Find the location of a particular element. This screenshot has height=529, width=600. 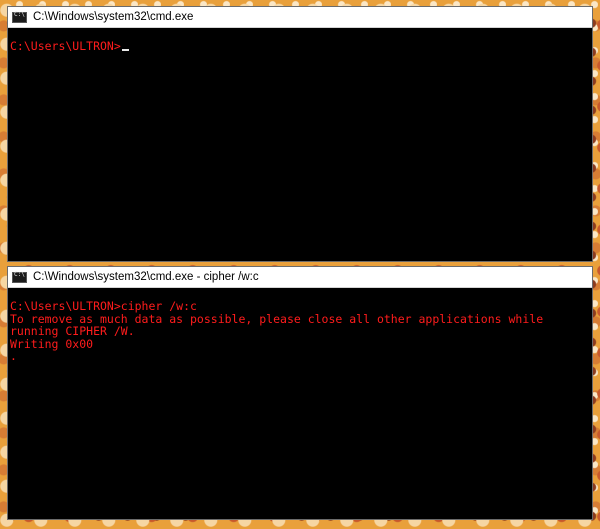

console-line-command: C:\Users\ULTRON>cipher /w:c is located at coordinates (103, 306).